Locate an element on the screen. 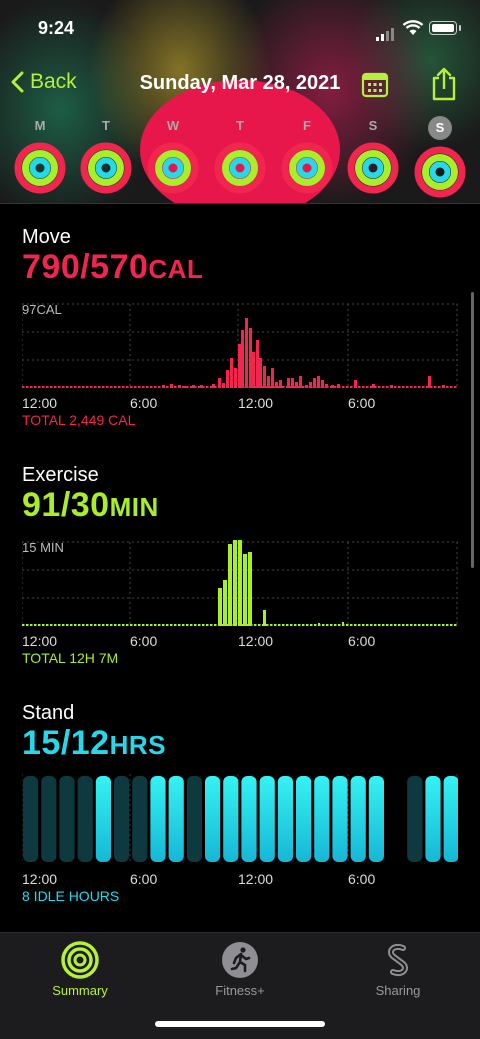  tab-summary-label: Summary is located at coordinates (80, 990).